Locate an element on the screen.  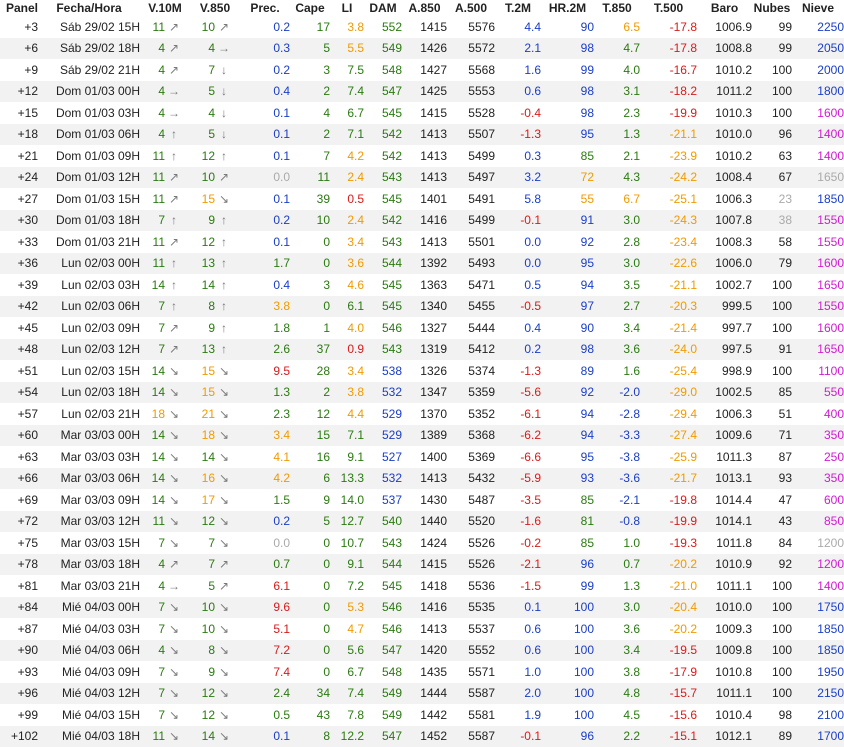
arrow-e-icon: → is located at coordinates (174, 113).